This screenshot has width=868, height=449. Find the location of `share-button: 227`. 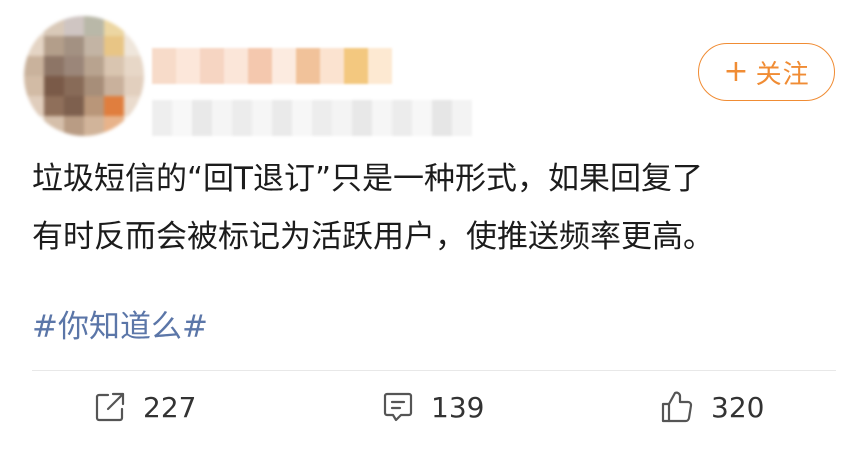

share-button: 227 is located at coordinates (144, 407).